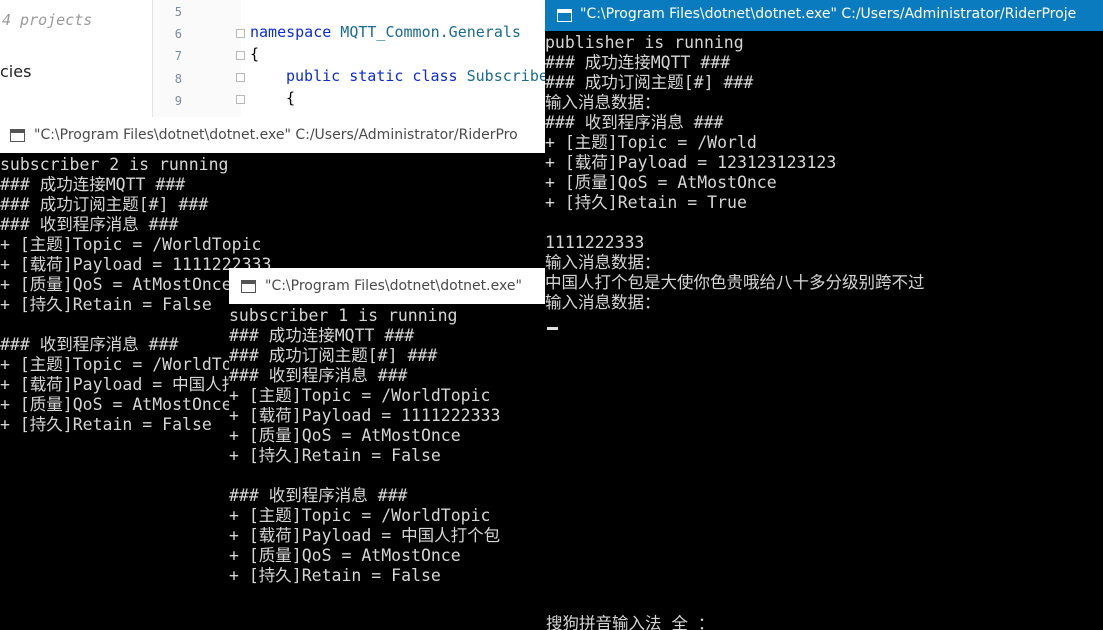 The image size is (1103, 630). What do you see at coordinates (426, 32) in the screenshot?
I see `code-identifier: MQTT_Common.Generals` at bounding box center [426, 32].